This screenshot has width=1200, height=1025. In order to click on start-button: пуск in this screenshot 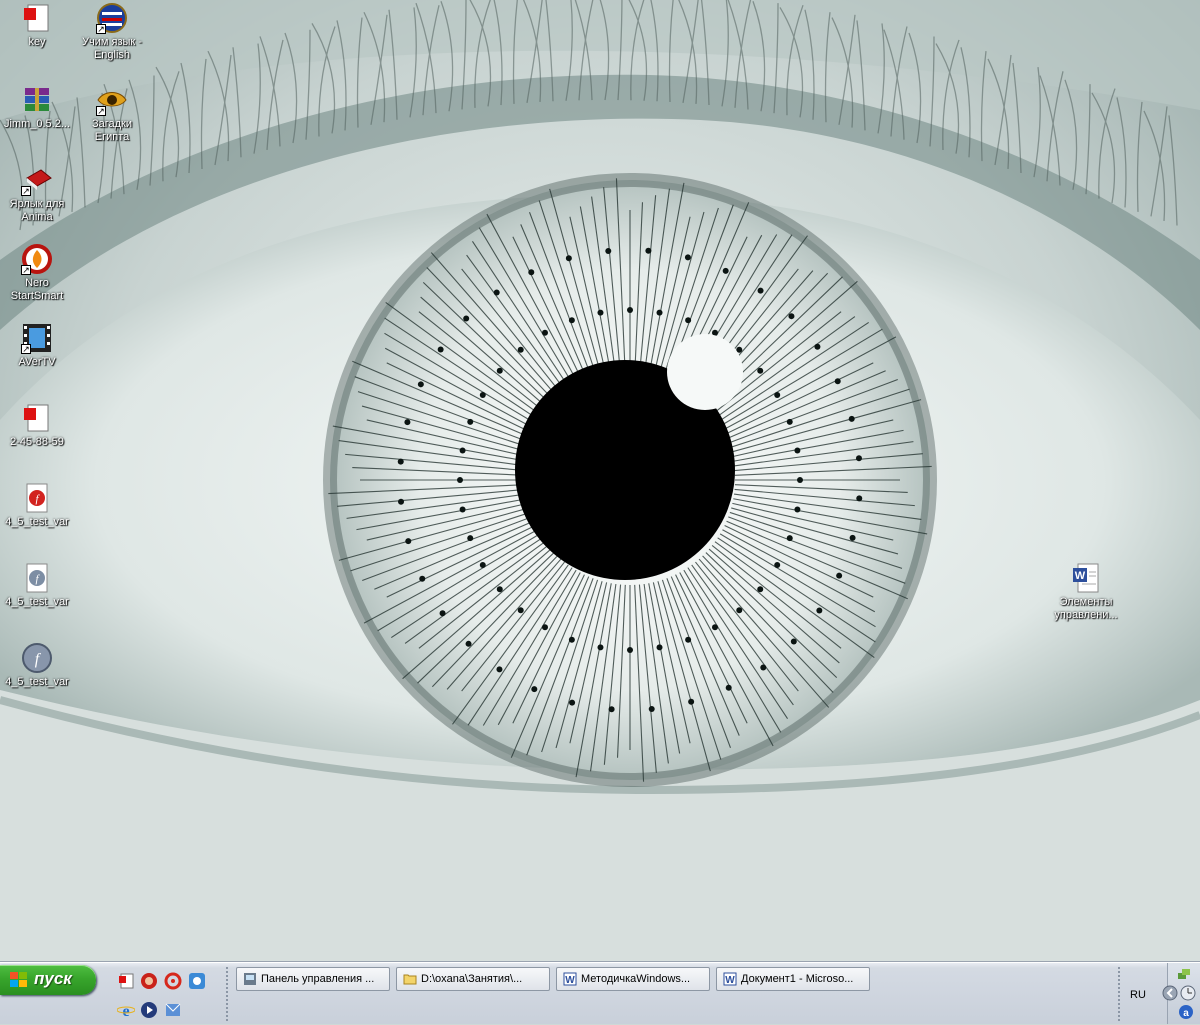, I will do `click(48, 980)`.